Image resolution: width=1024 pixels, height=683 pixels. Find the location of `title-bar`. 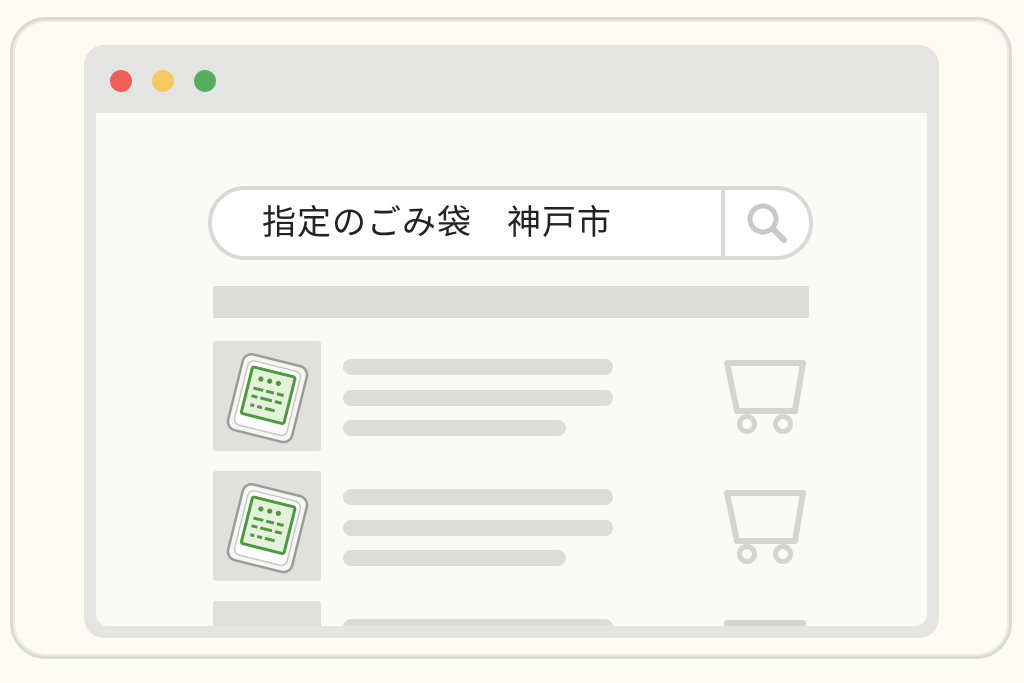

title-bar is located at coordinates (511, 79).